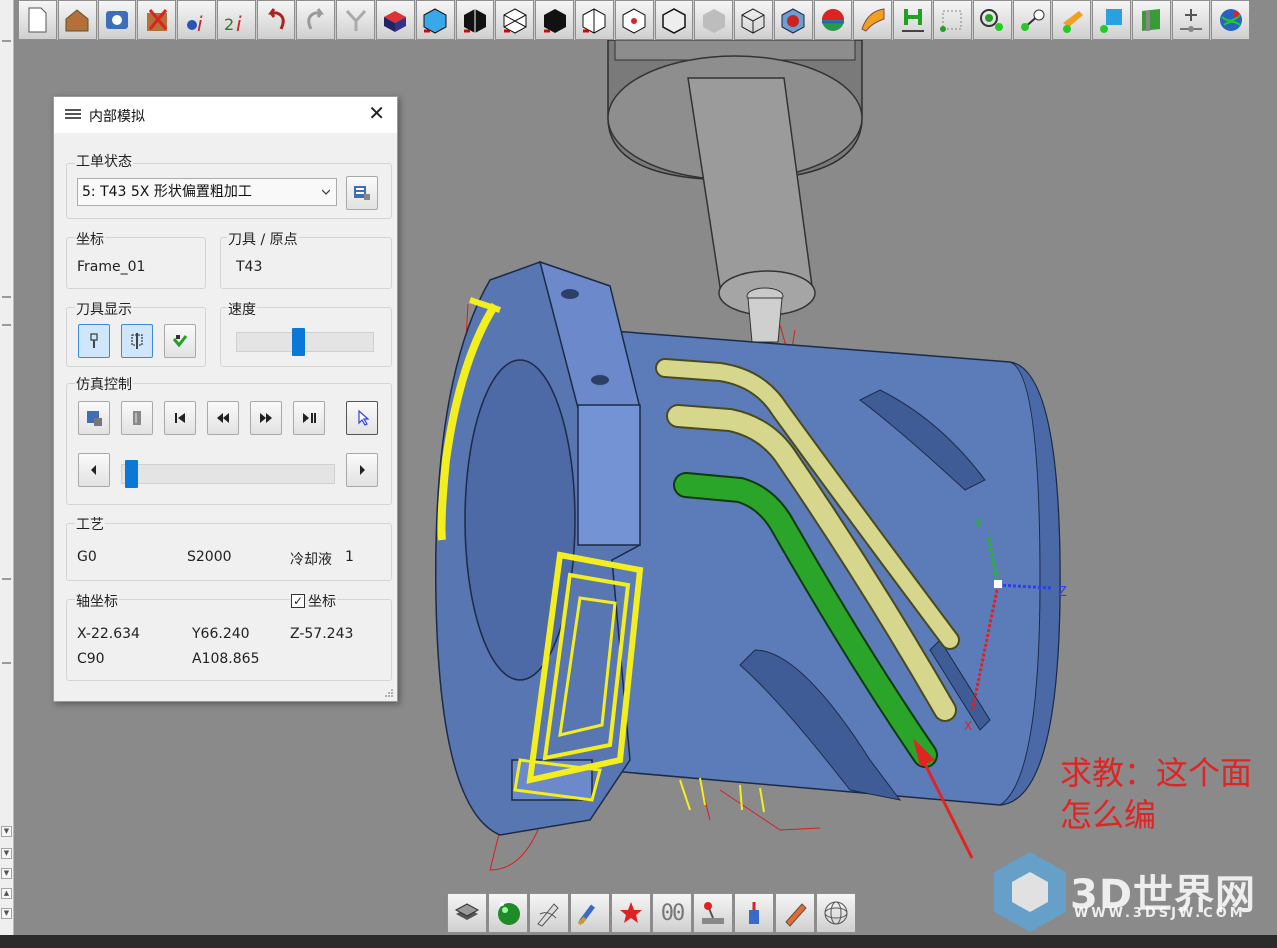 The height and width of the screenshot is (948, 1277). Describe the element at coordinates (225, 115) in the screenshot. I see `dialog-titlebar: 内部模拟 ✕` at that location.